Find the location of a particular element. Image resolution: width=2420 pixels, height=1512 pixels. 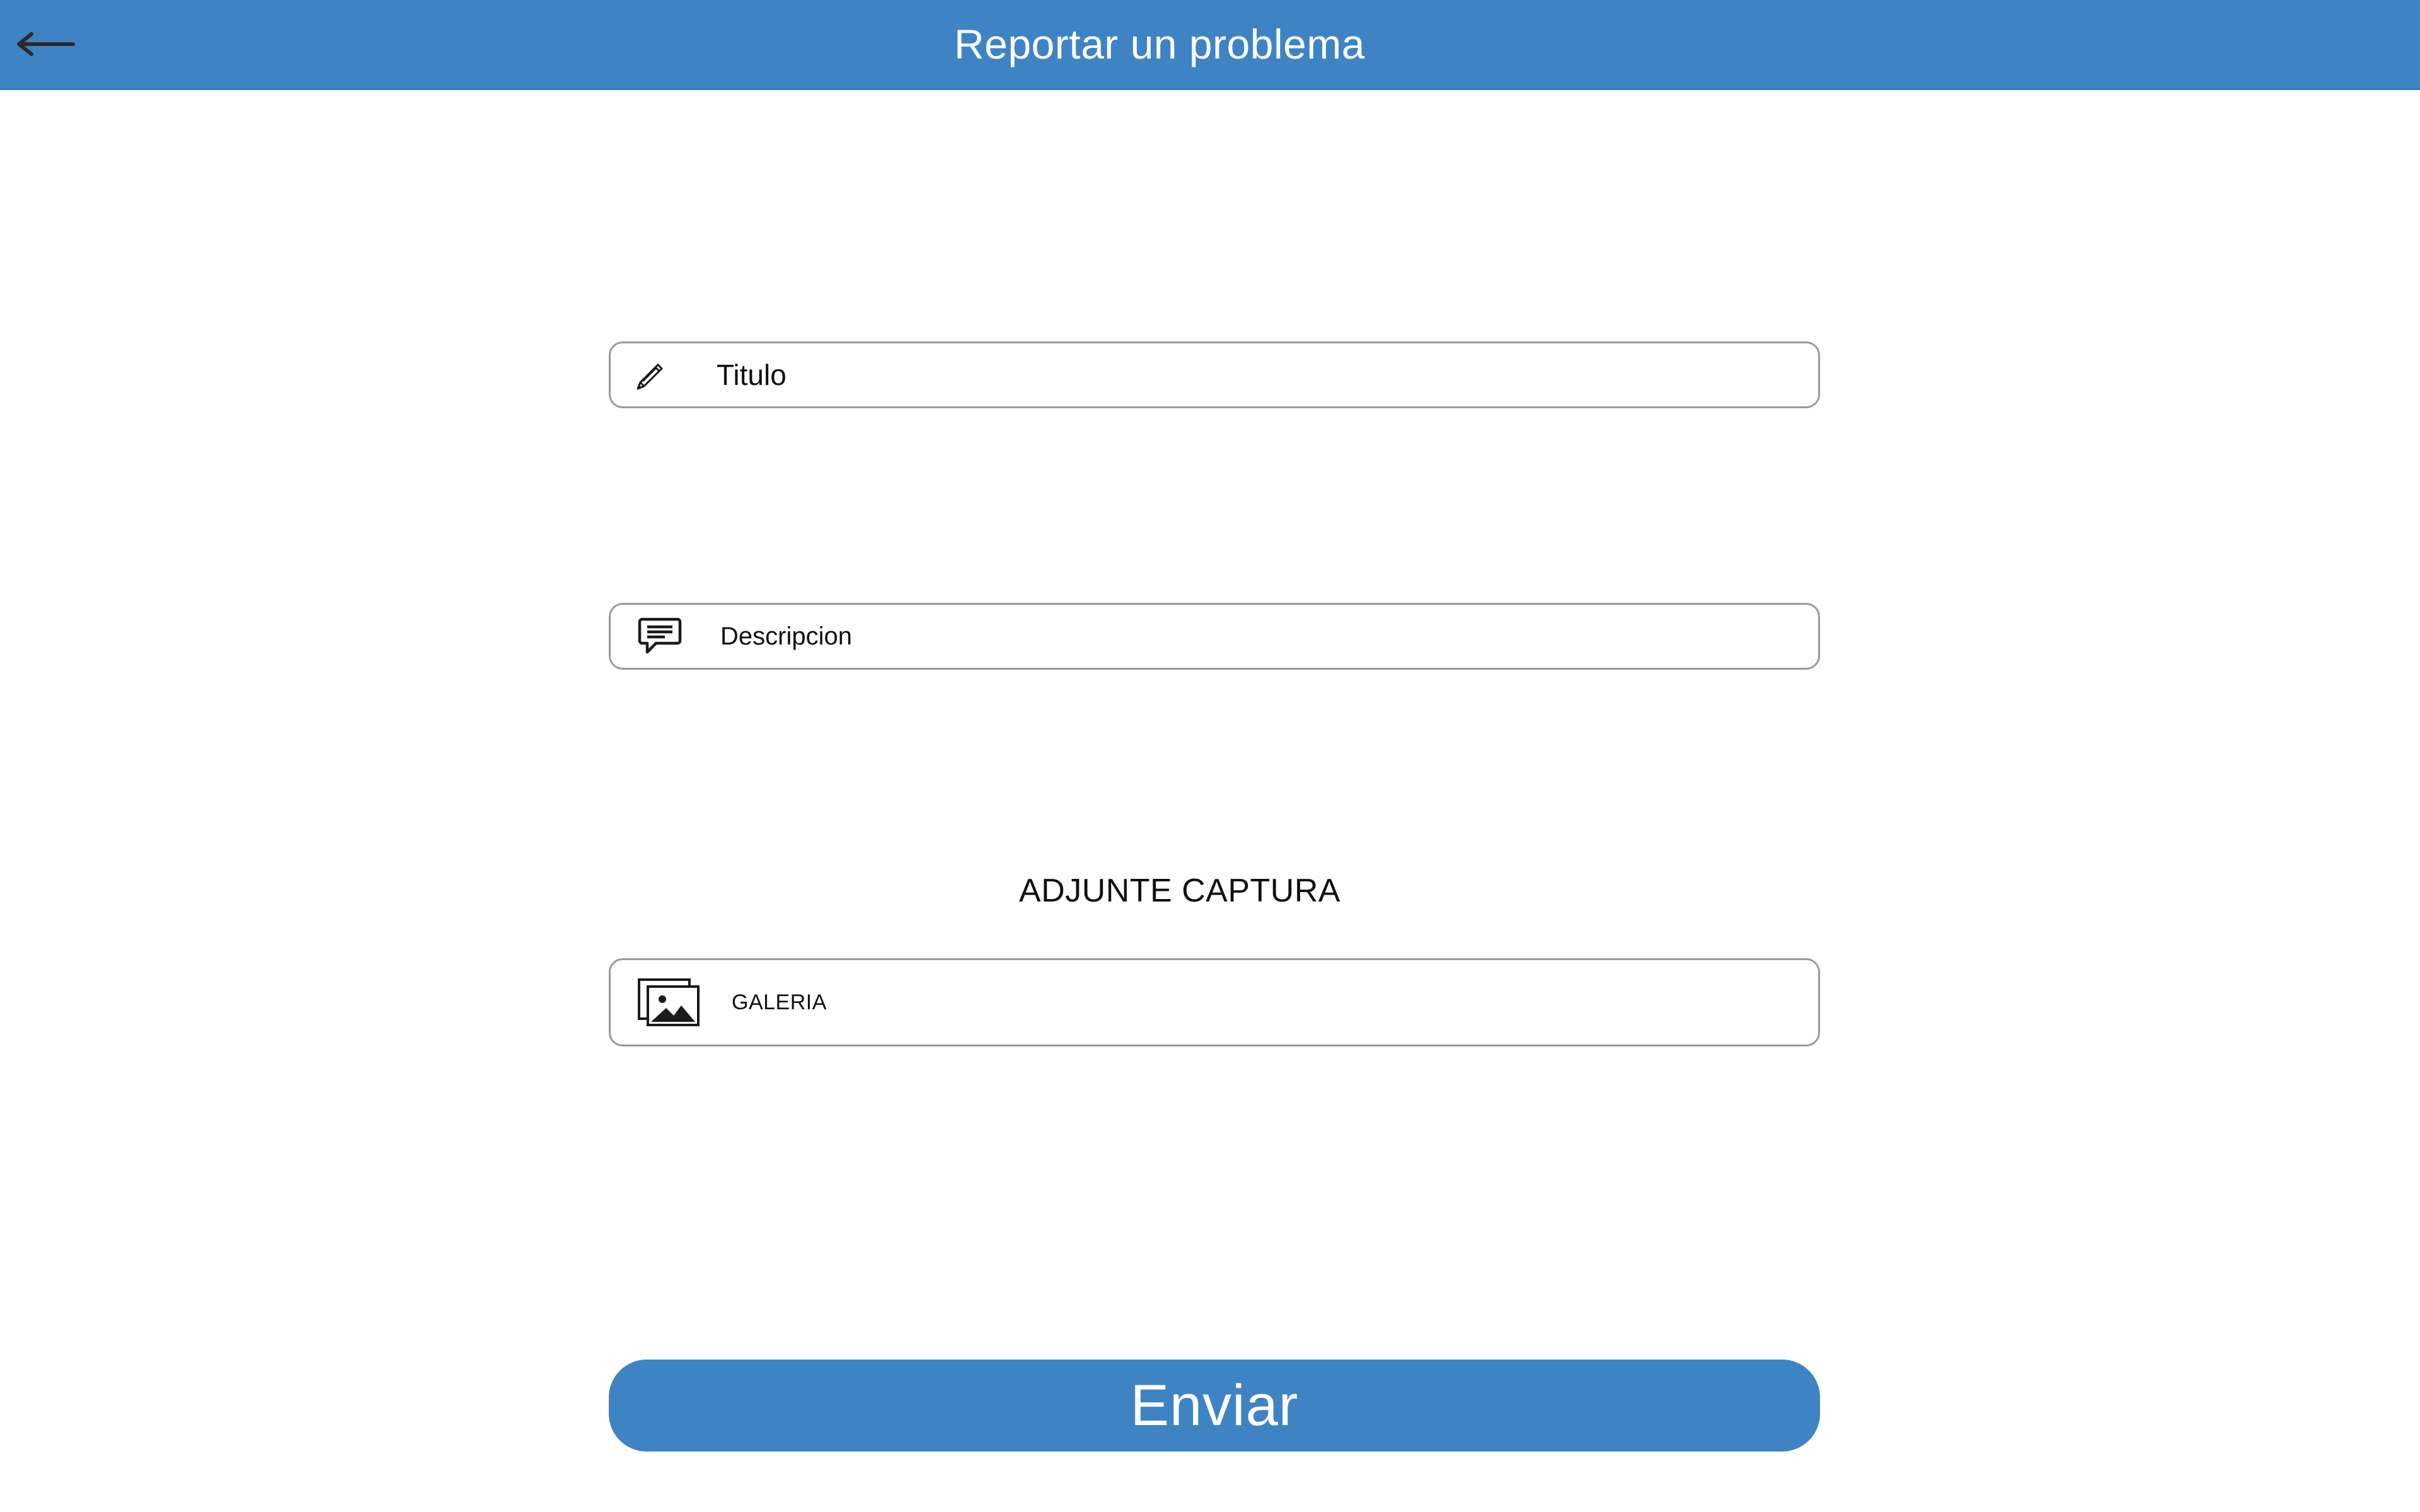

description-field is located at coordinates (1214, 636).